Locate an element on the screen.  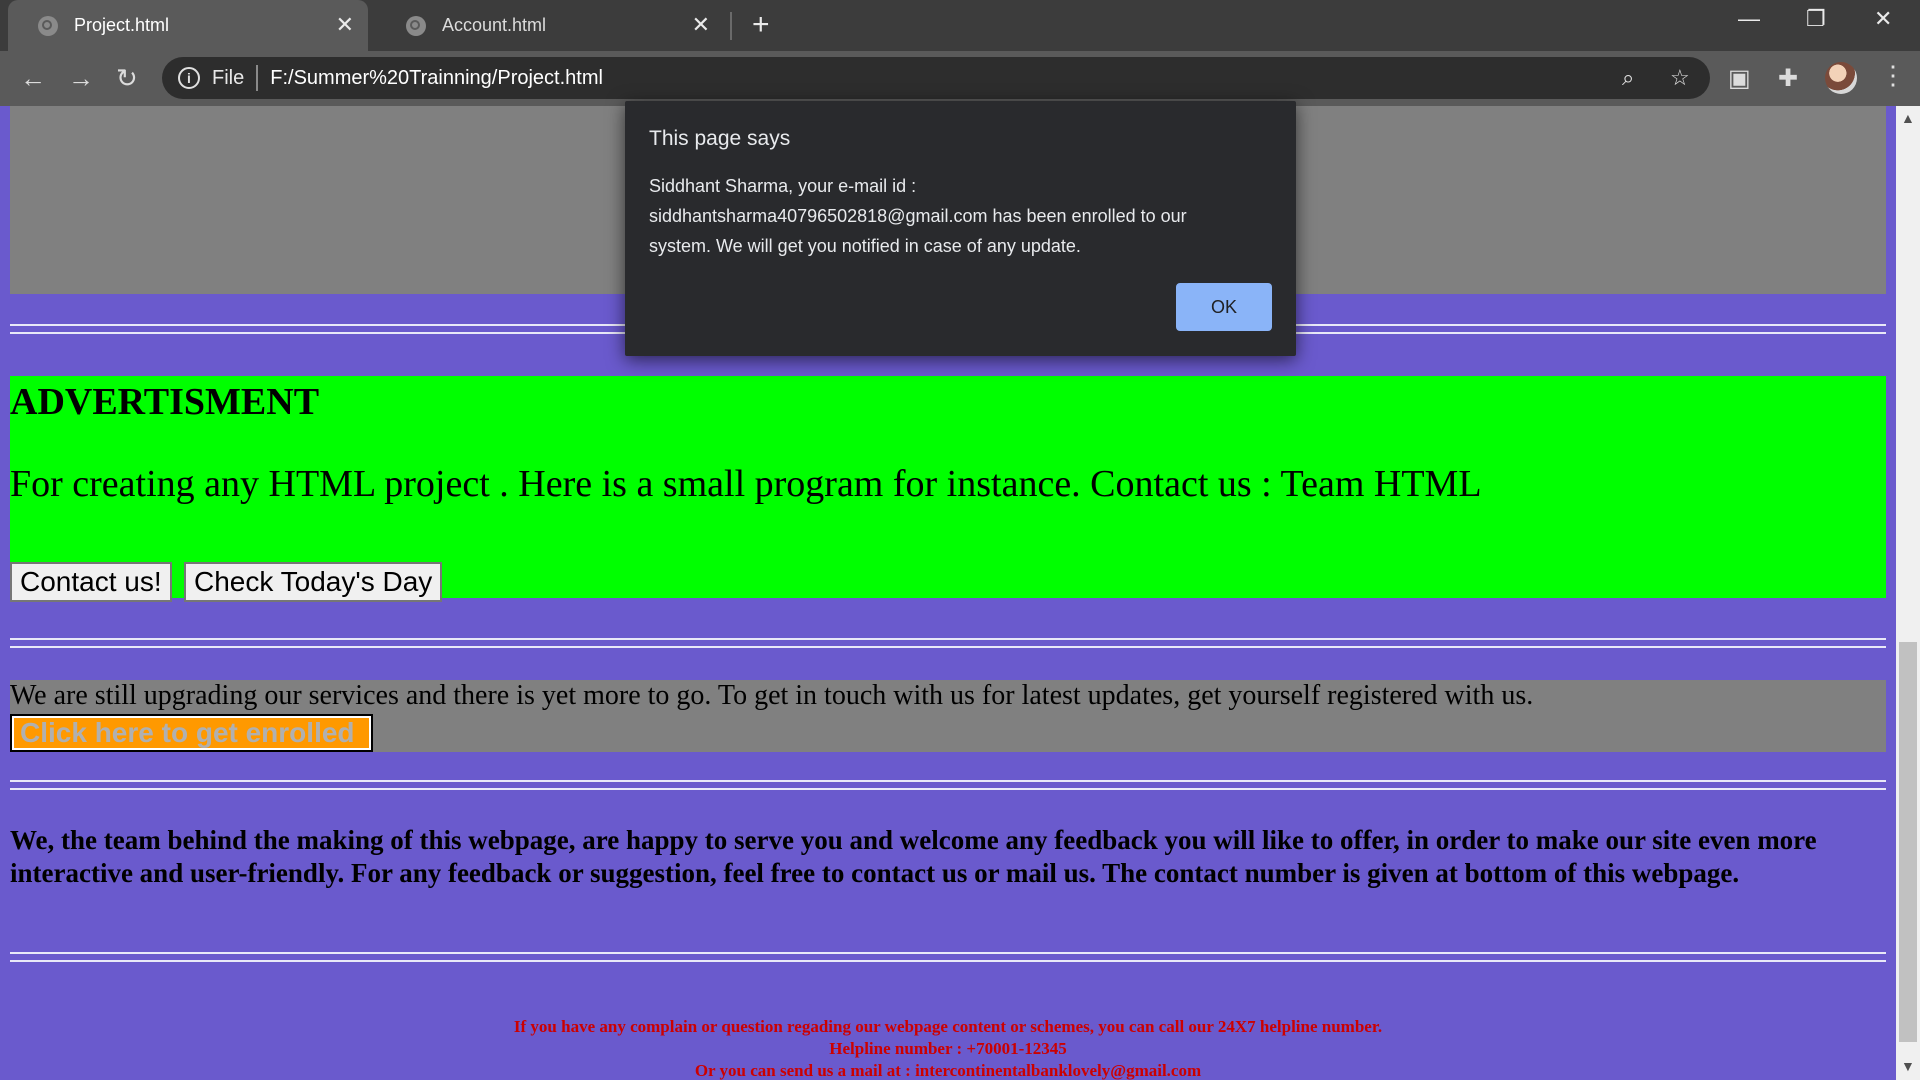
scheme-label: File is located at coordinates (228, 77).